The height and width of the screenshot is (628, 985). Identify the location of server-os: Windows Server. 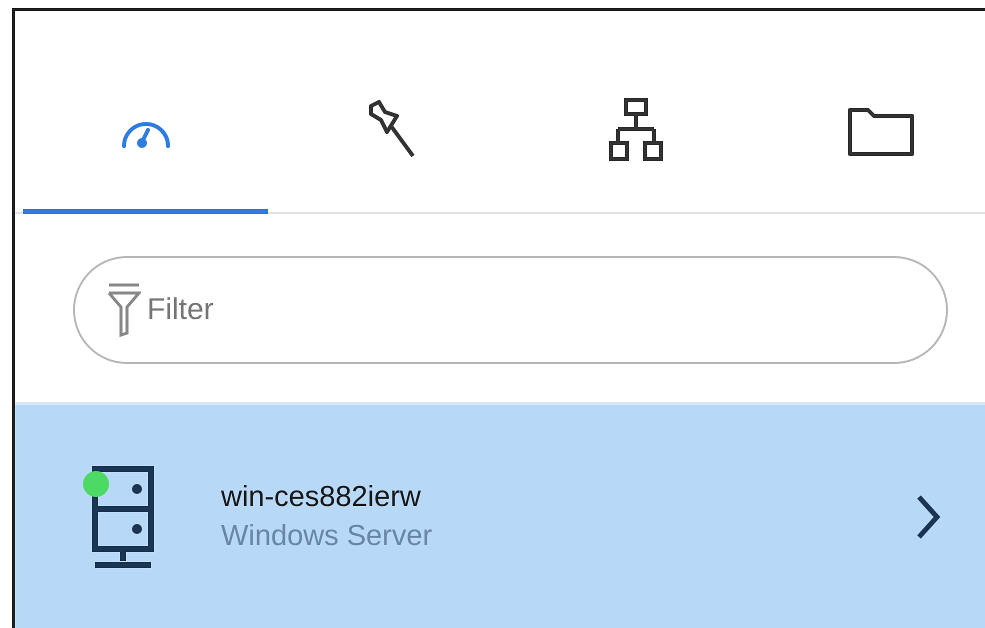
(327, 536).